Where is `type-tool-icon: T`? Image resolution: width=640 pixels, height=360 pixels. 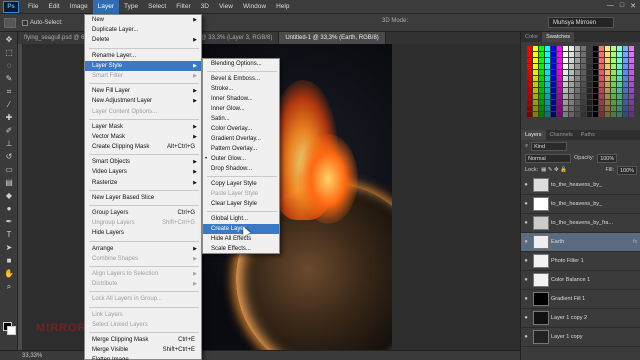 type-tool-icon: T is located at coordinates (9, 234).